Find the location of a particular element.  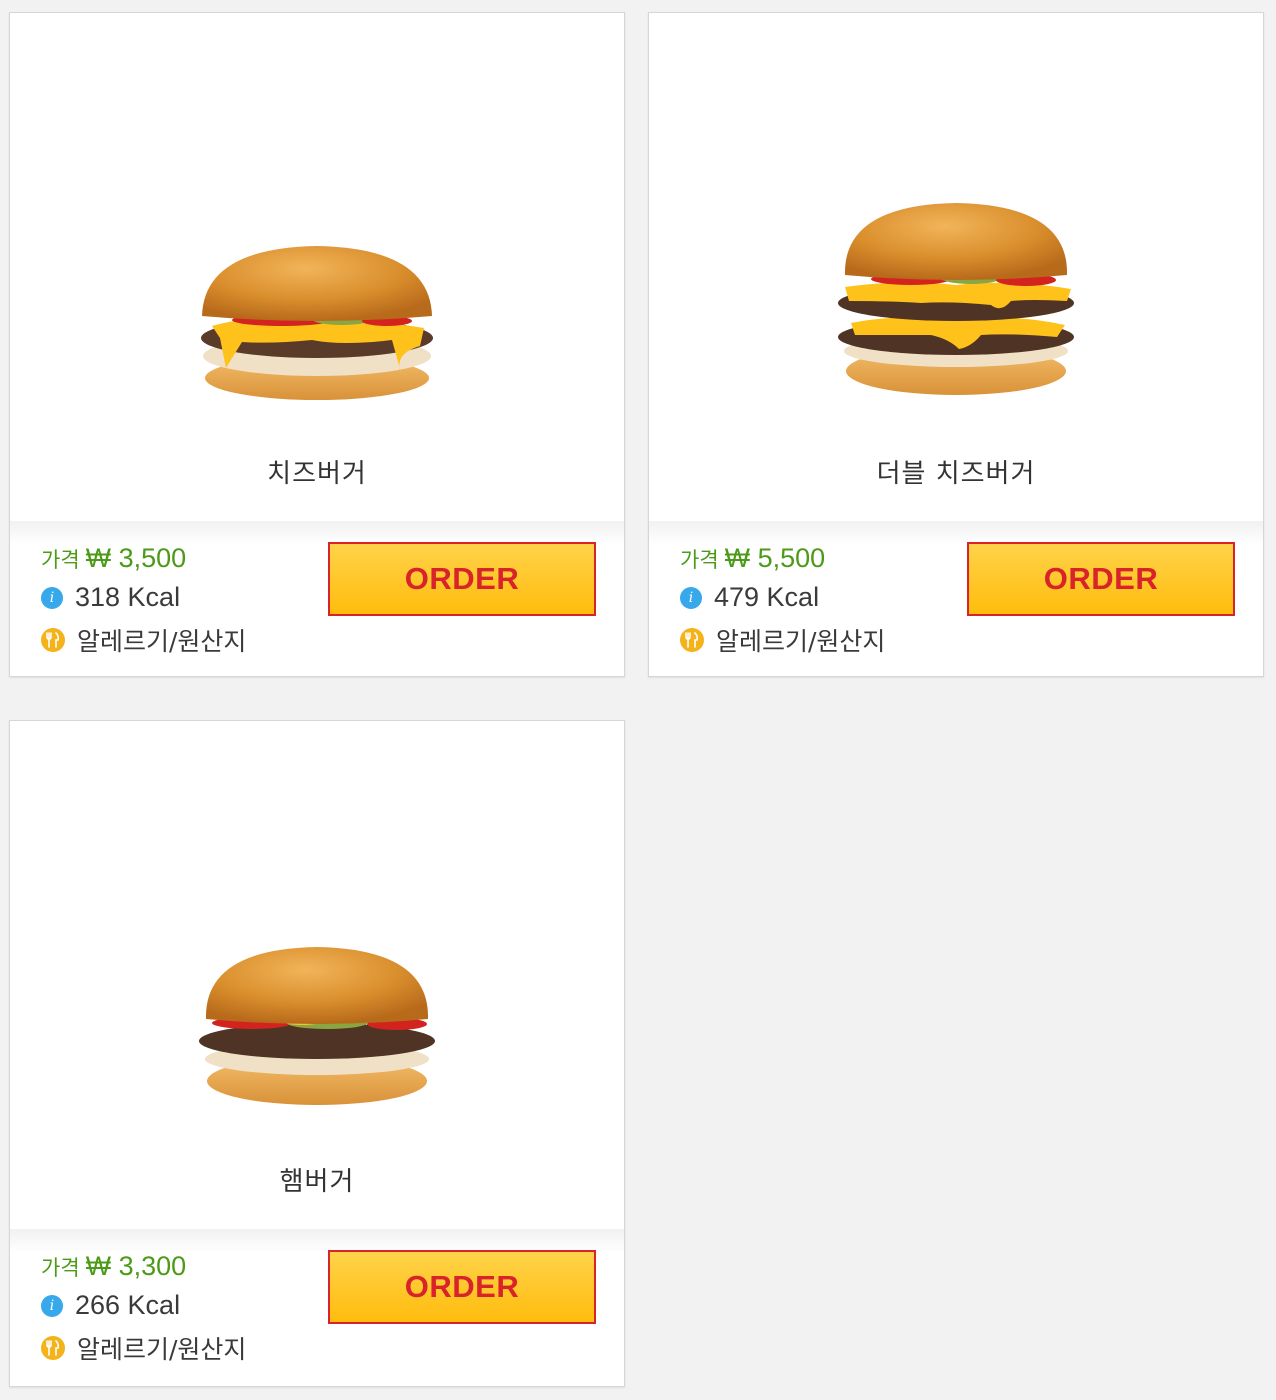

cheeseburger-image is located at coordinates (317, 323).